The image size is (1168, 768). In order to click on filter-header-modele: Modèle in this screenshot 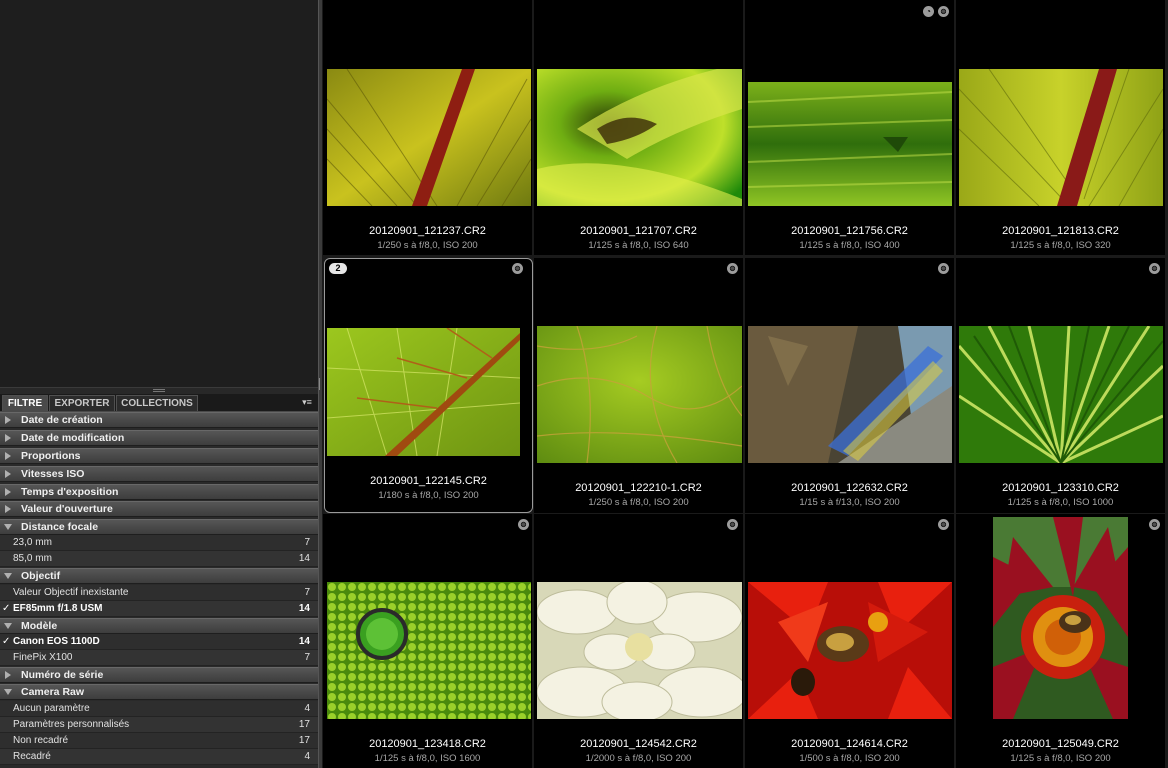, I will do `click(159, 626)`.